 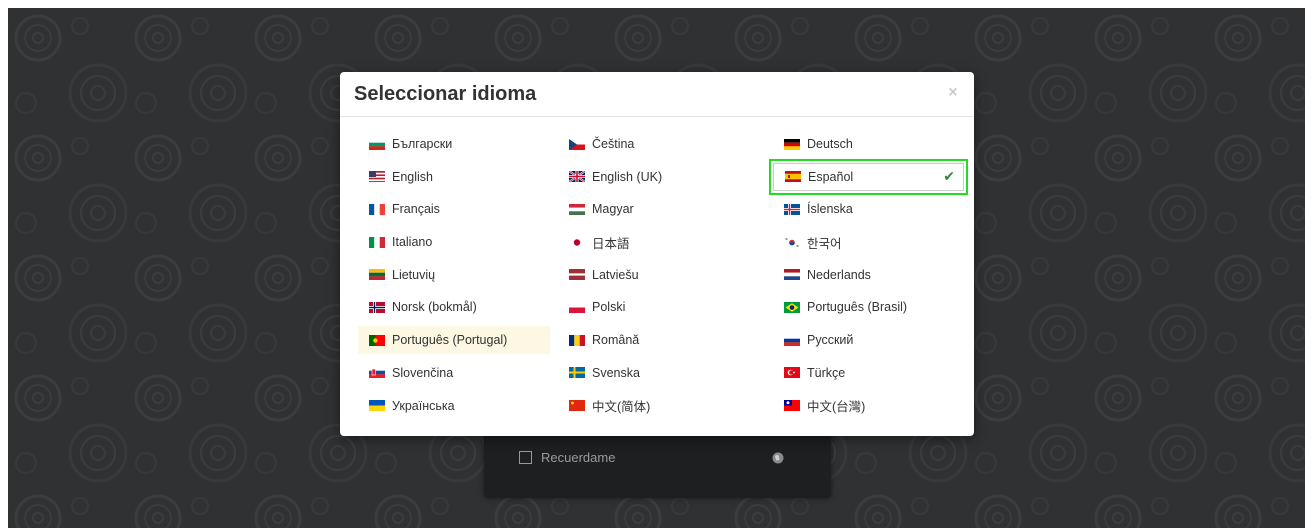 What do you see at coordinates (836, 407) in the screenshot?
I see `language-label: 中文(台灣)` at bounding box center [836, 407].